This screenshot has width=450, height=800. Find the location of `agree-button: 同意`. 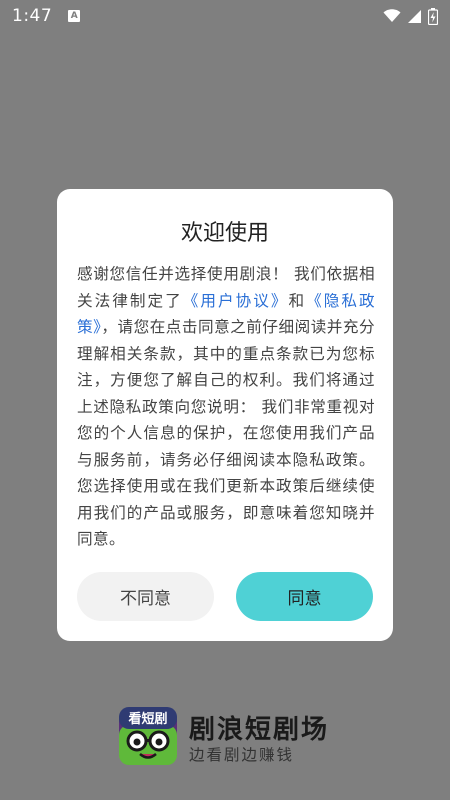

agree-button: 同意 is located at coordinates (304, 596).